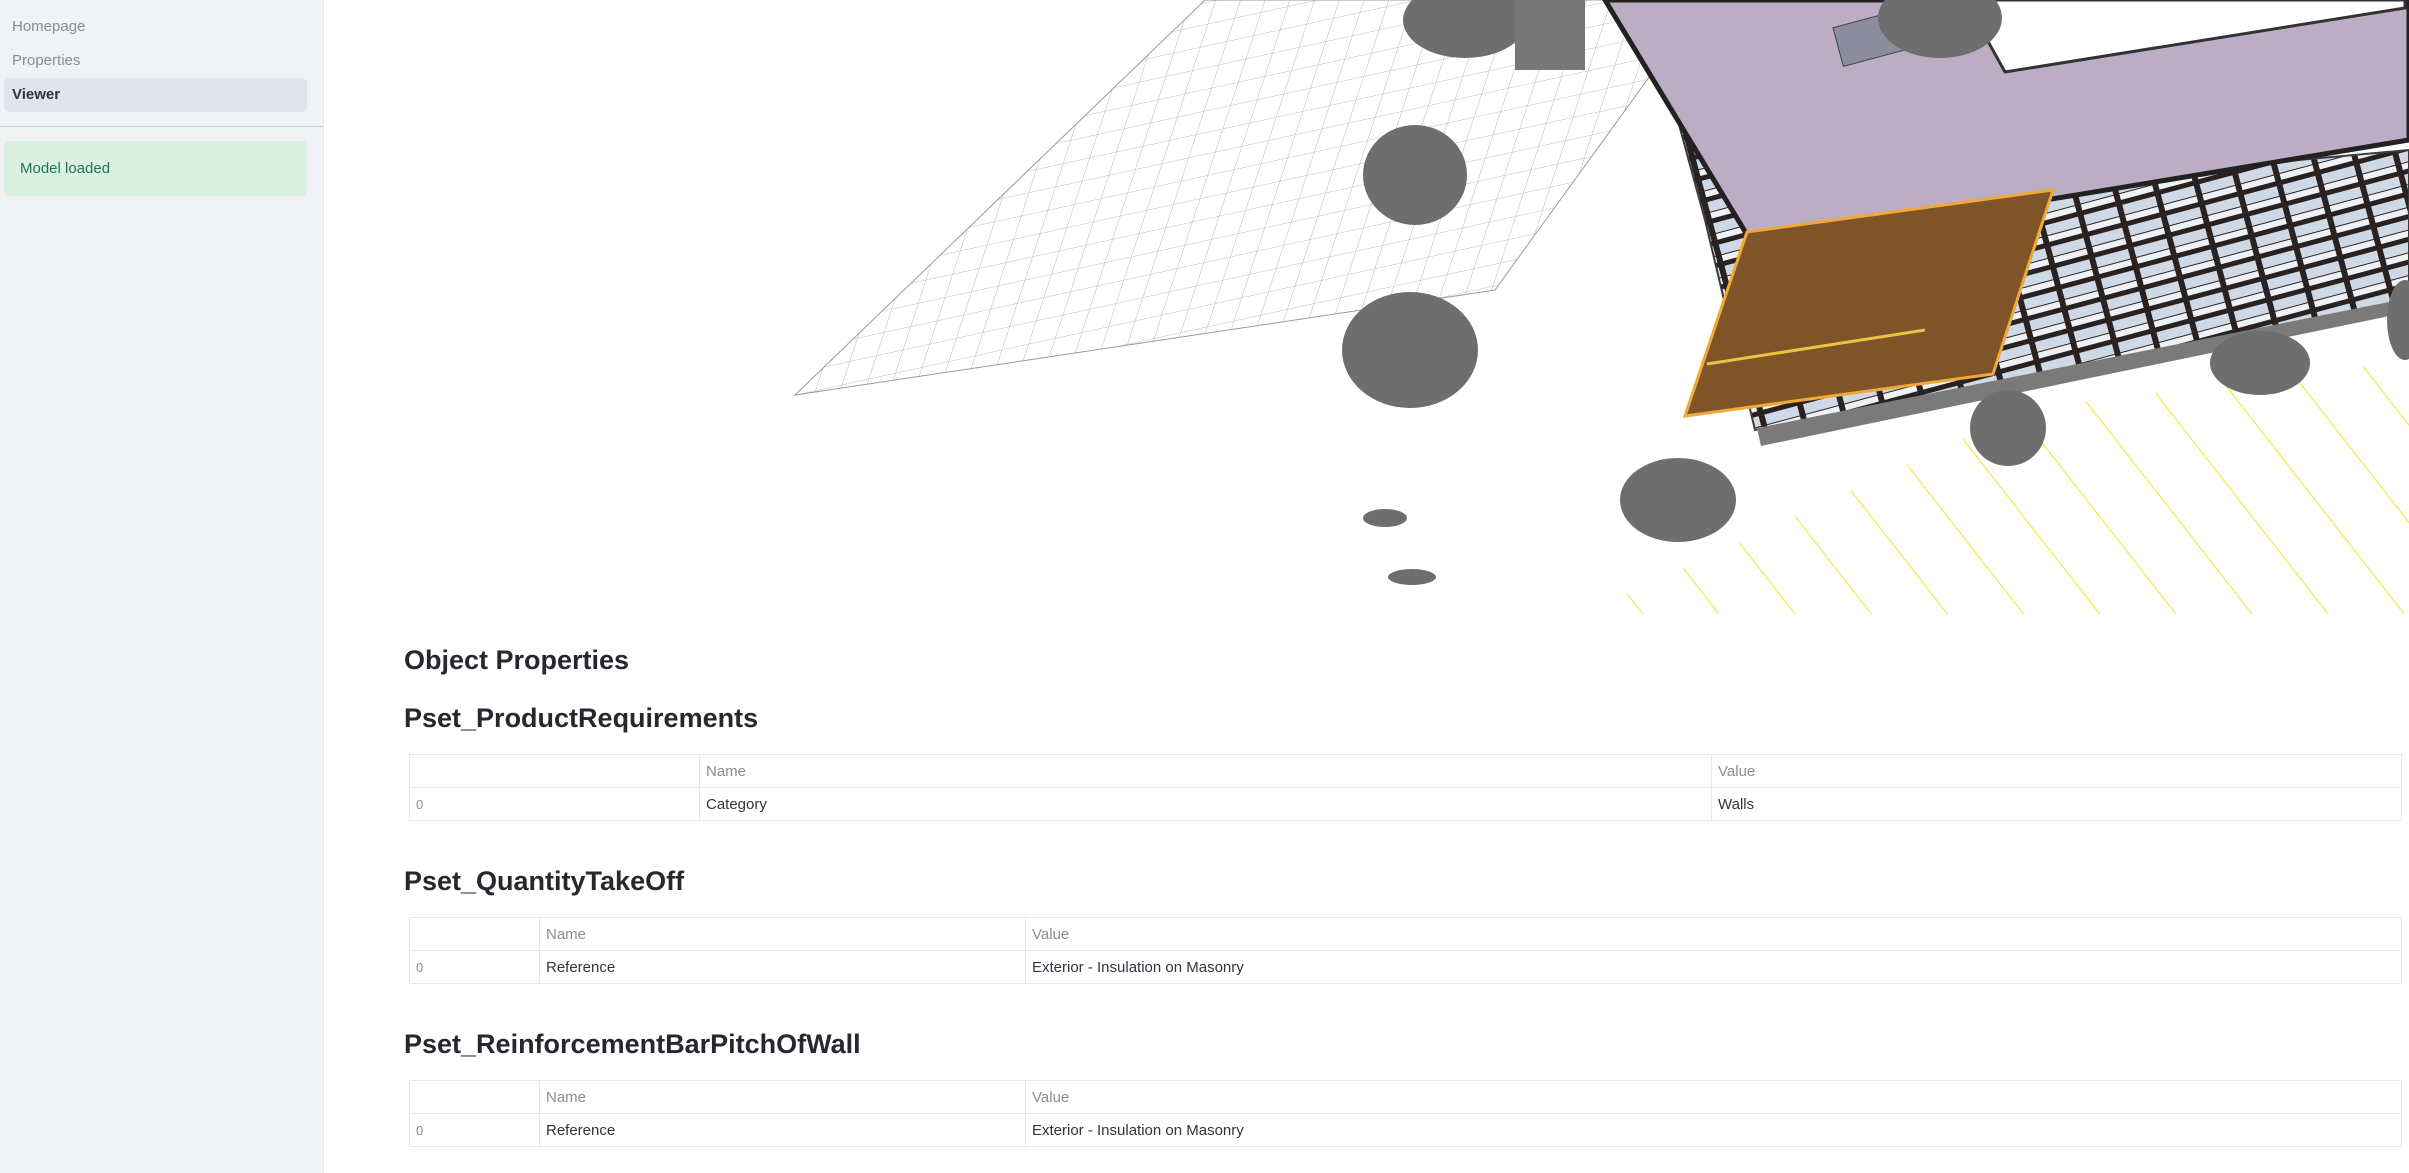  I want to click on nav-item-viewer: Viewer, so click(155, 95).